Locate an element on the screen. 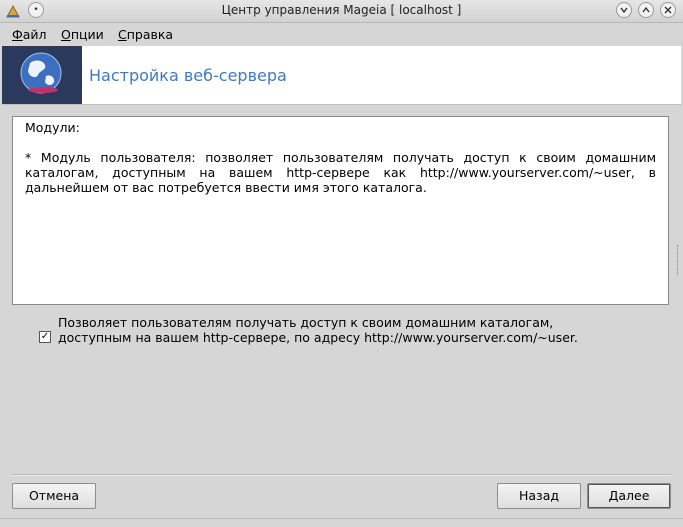 The image size is (683, 527). button-divider is located at coordinates (341, 475).